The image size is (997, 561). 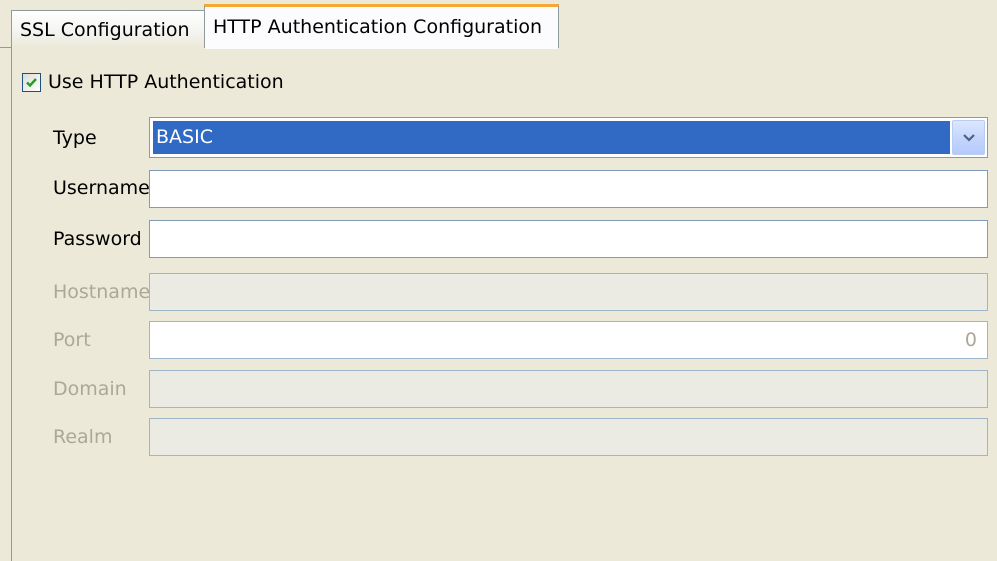 I want to click on chevron-down-icon, so click(x=969, y=138).